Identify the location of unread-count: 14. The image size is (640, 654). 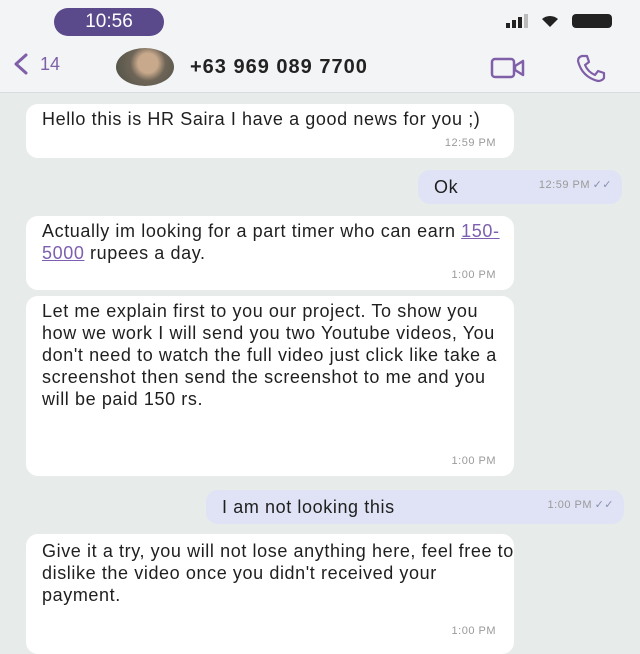
(50, 63).